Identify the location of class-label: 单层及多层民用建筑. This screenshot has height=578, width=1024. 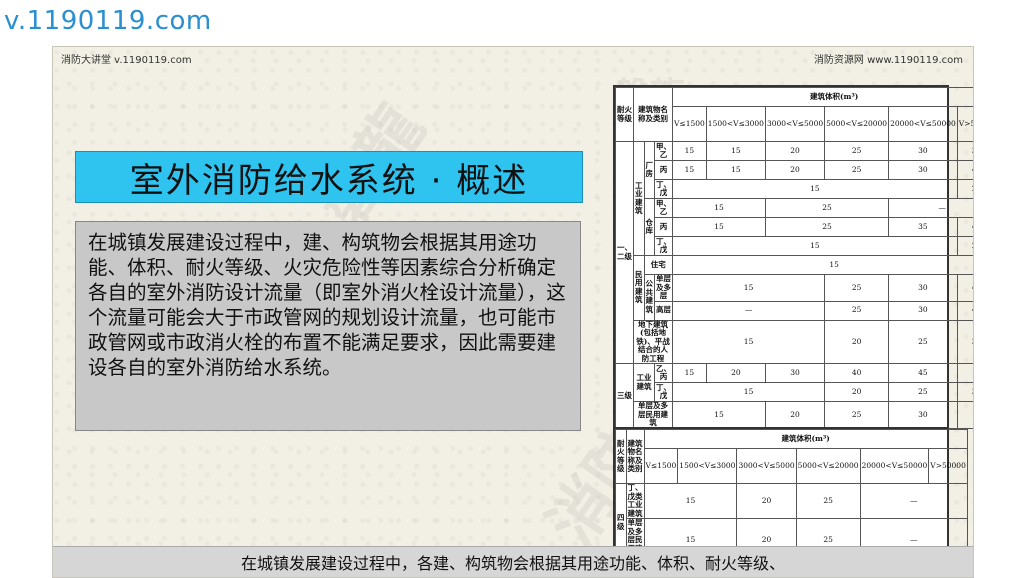
(653, 415).